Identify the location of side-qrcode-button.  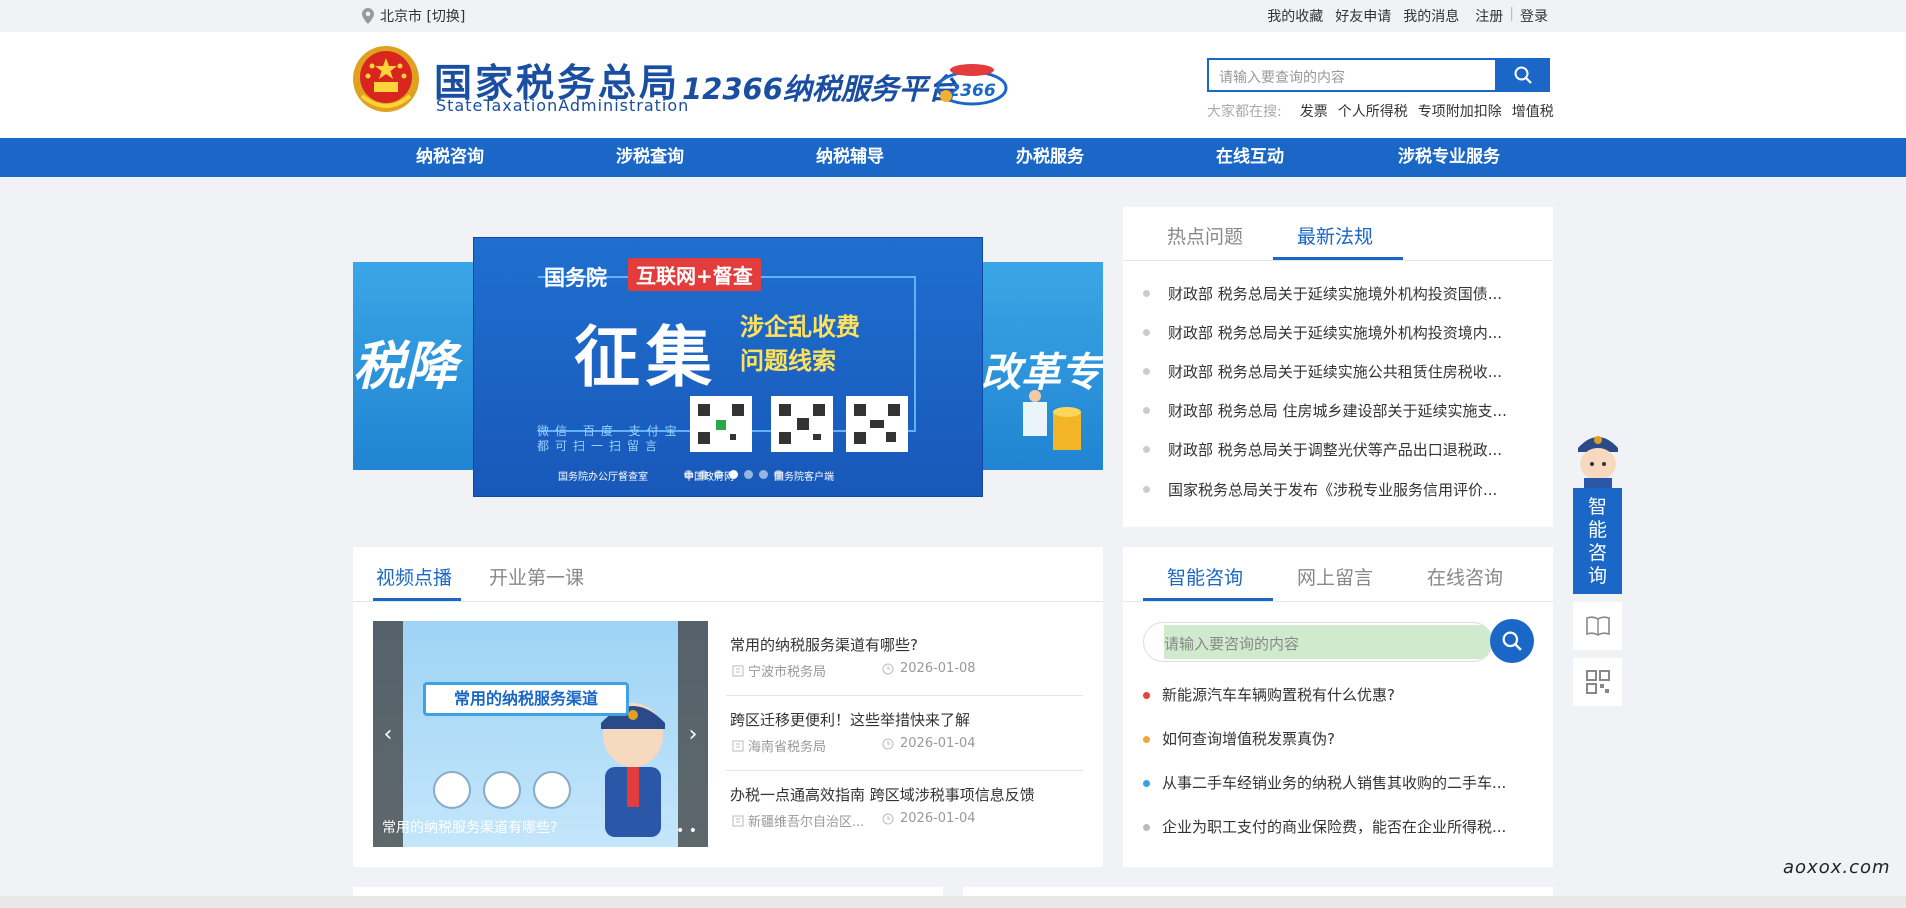
(1597, 682).